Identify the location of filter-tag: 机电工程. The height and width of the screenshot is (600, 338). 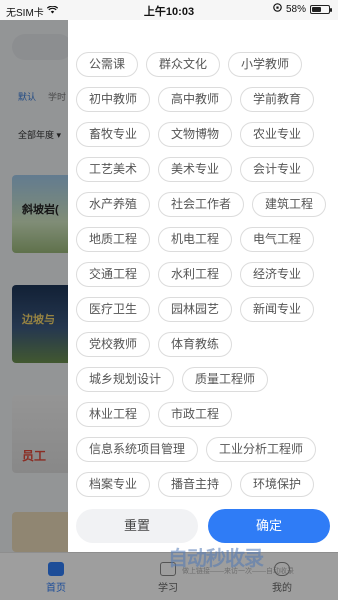
(195, 239).